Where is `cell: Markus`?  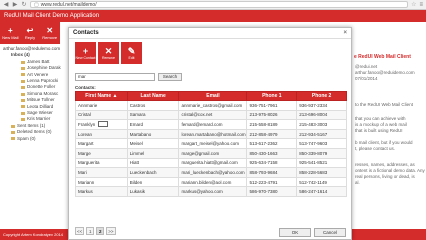 cell: Markus is located at coordinates (101, 191).